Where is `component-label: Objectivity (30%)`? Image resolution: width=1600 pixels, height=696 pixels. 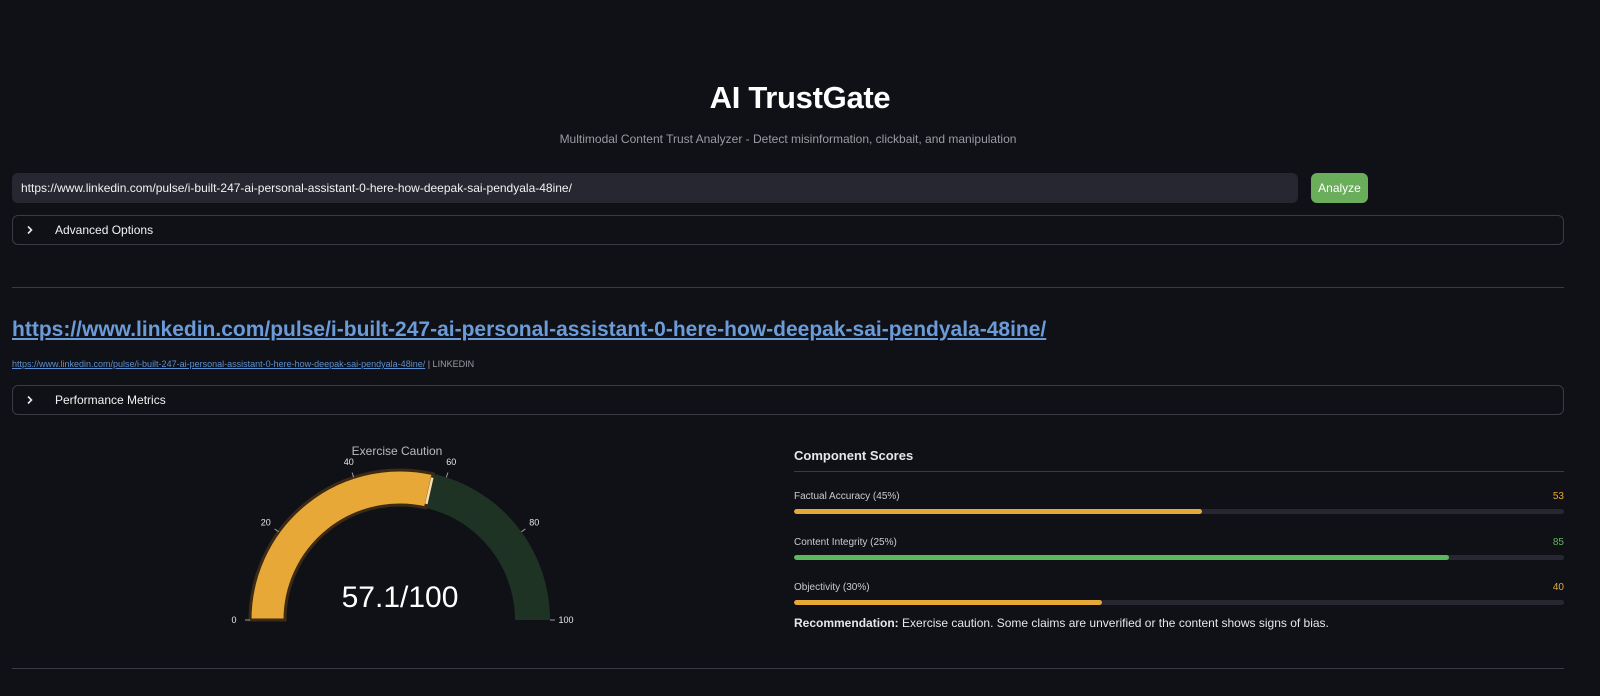
component-label: Objectivity (30%) is located at coordinates (832, 587).